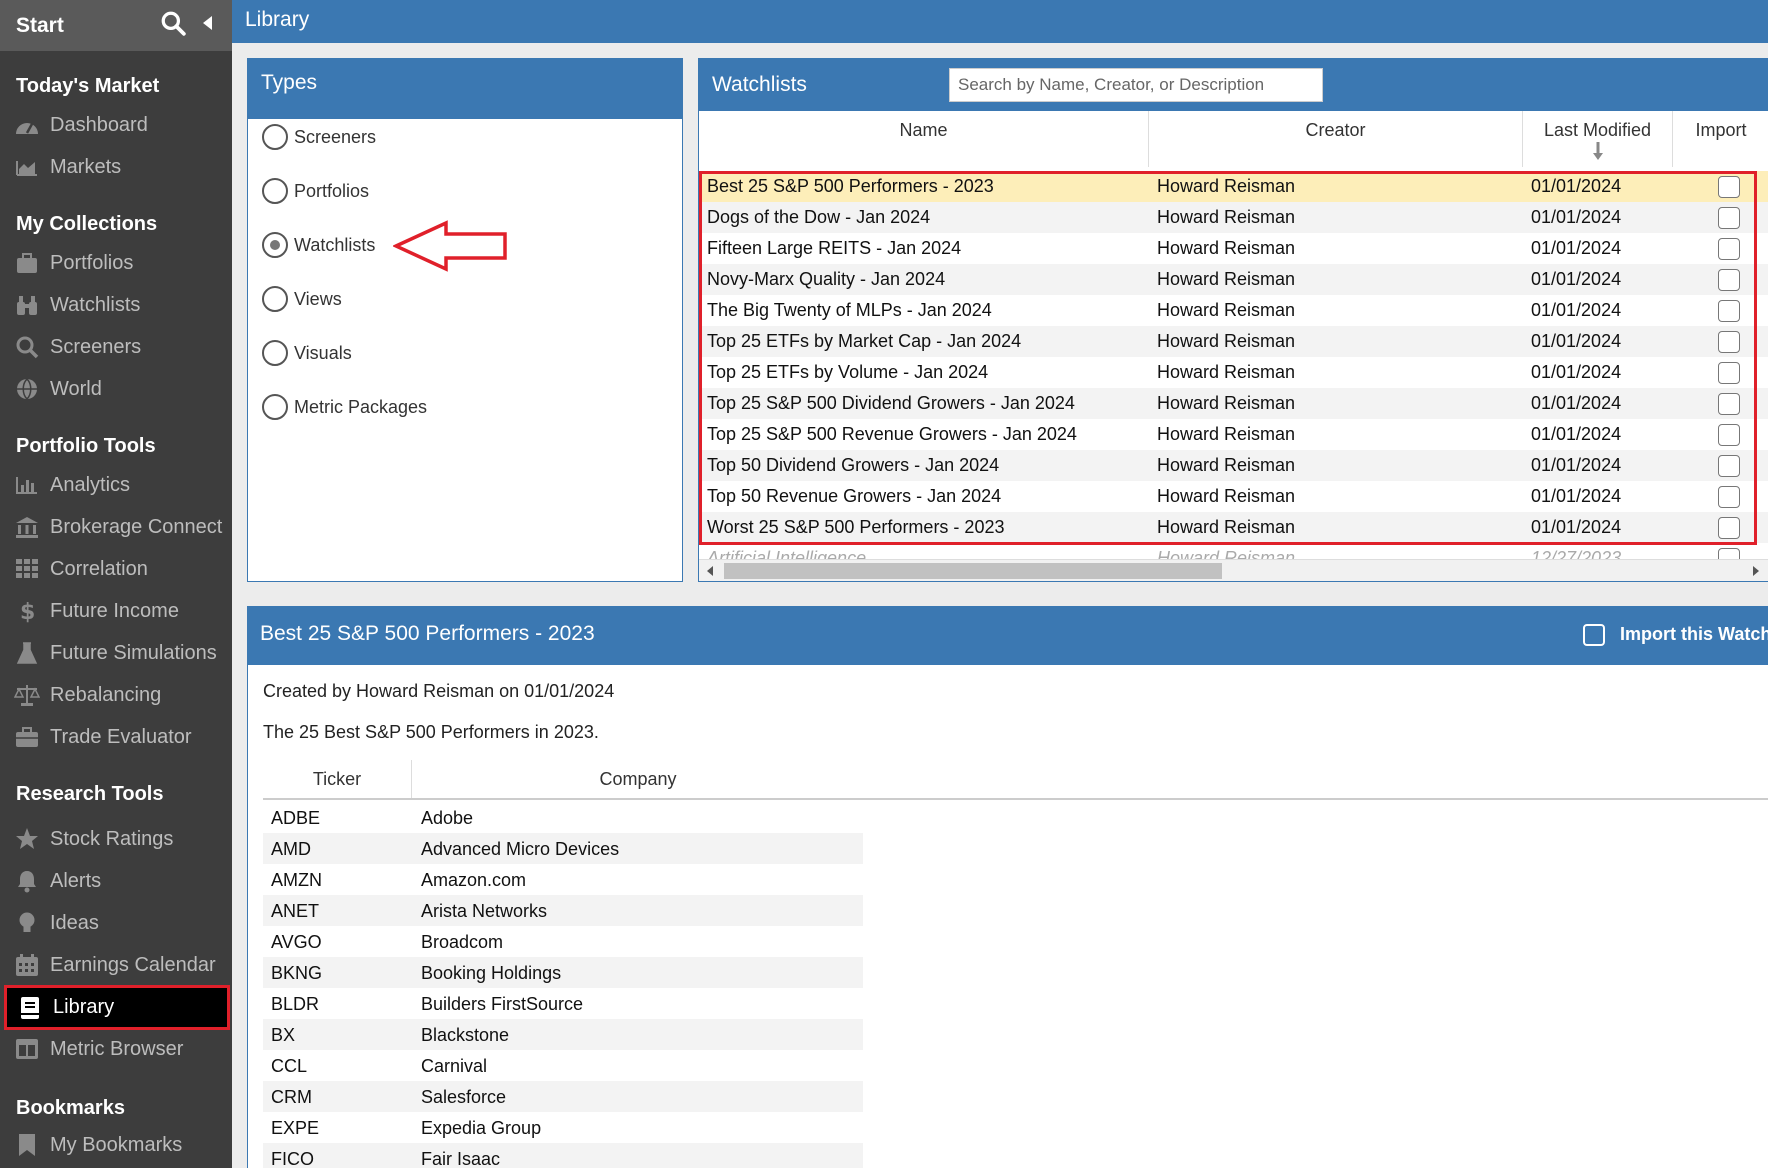  What do you see at coordinates (1598, 139) in the screenshot?
I see `column-header-last-modified: Last Modified` at bounding box center [1598, 139].